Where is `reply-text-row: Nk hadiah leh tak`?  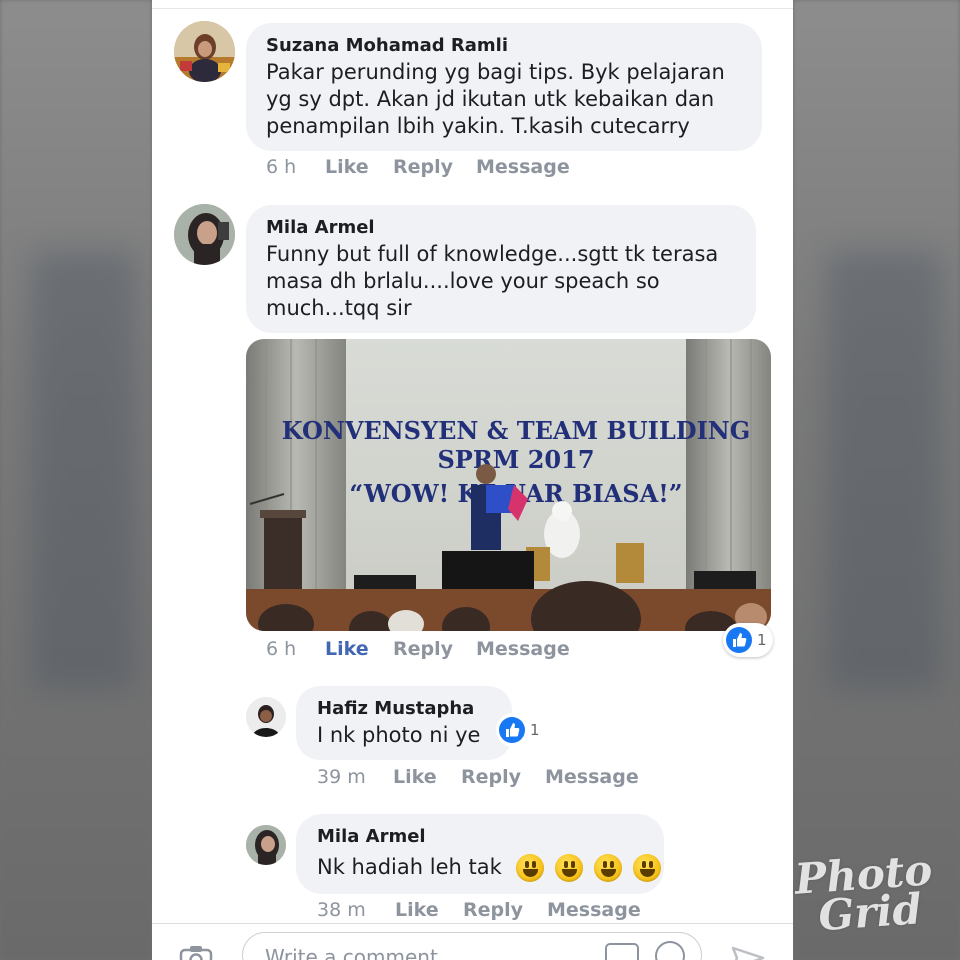
reply-text-row: Nk hadiah leh tak is located at coordinates (489, 868).